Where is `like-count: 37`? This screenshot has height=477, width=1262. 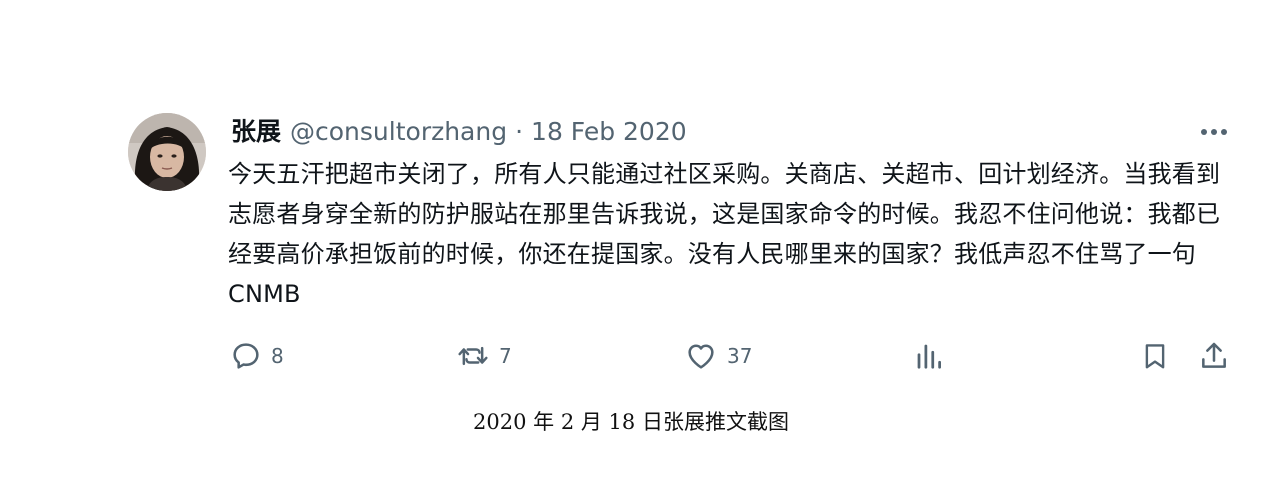 like-count: 37 is located at coordinates (740, 356).